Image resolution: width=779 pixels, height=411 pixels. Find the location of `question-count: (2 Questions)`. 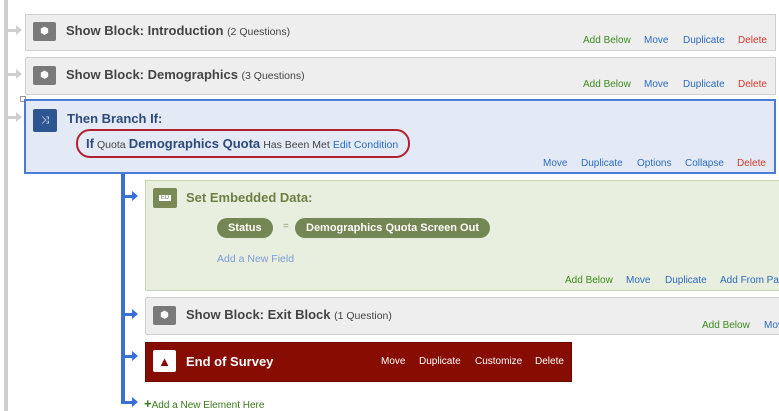

question-count: (2 Questions) is located at coordinates (259, 32).